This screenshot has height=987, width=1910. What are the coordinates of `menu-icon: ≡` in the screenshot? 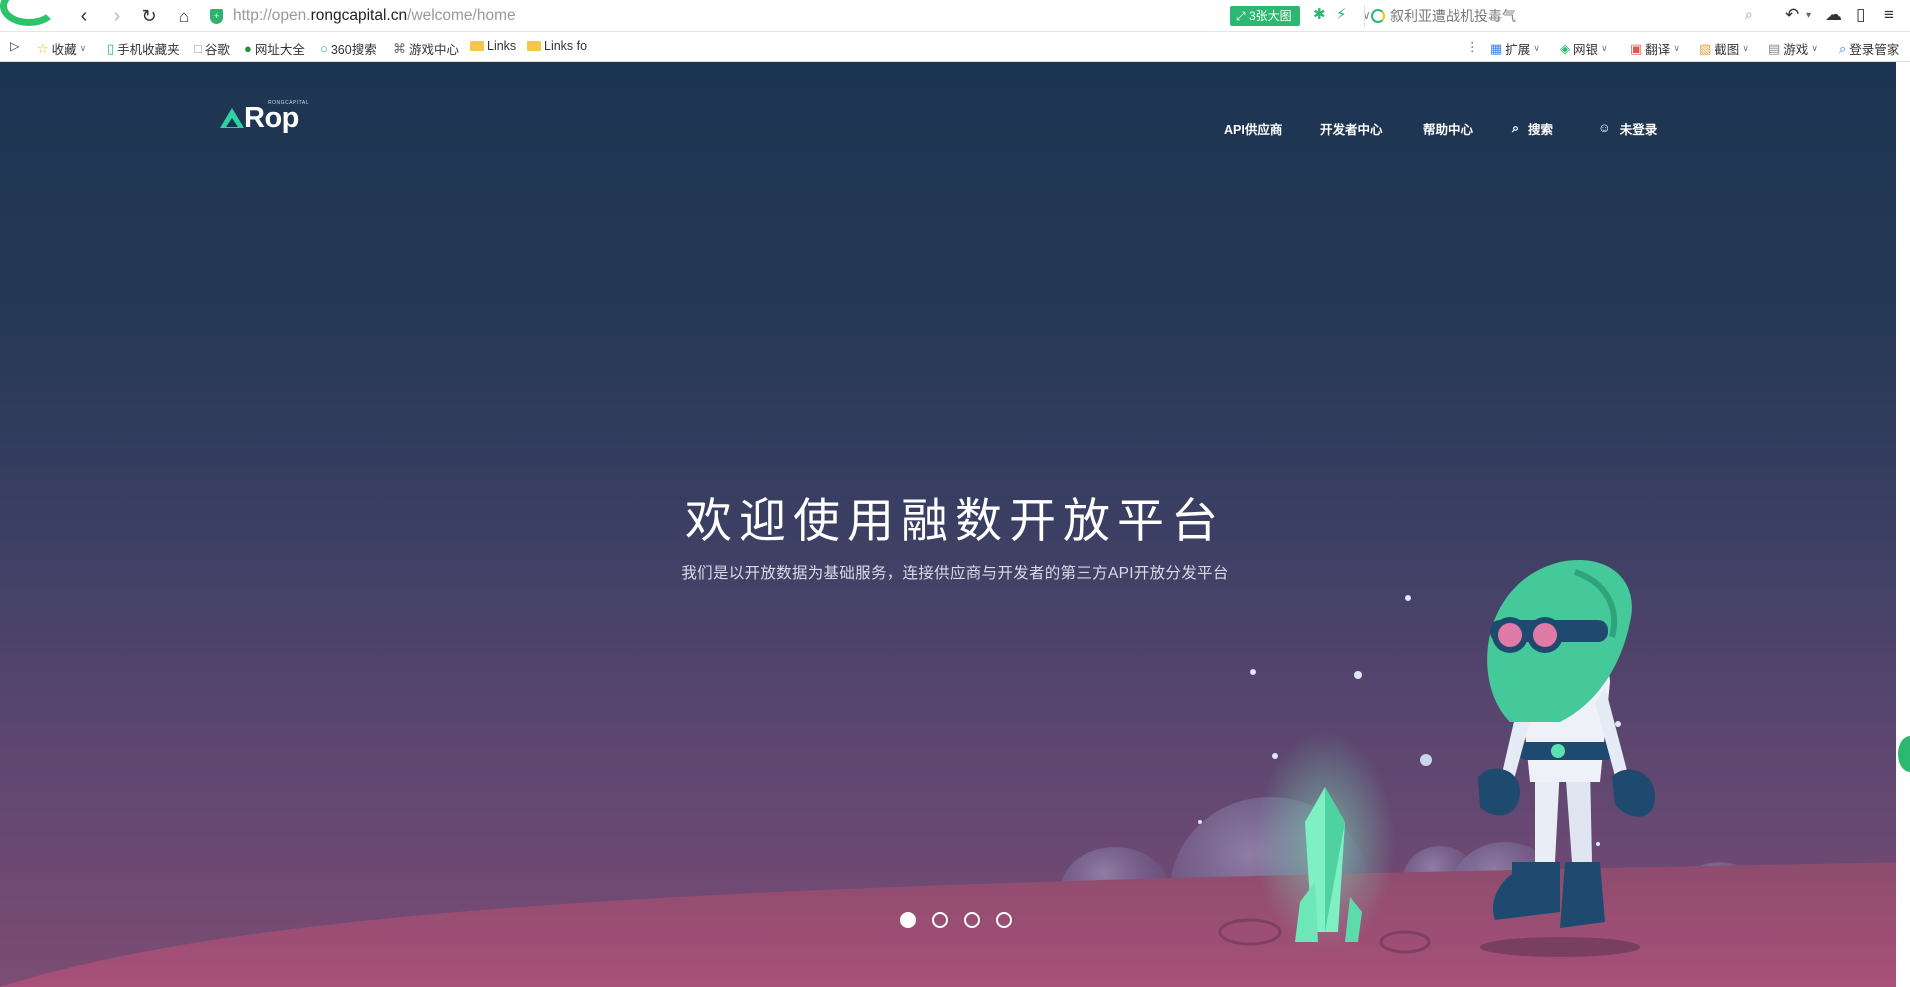 It's located at (1889, 15).